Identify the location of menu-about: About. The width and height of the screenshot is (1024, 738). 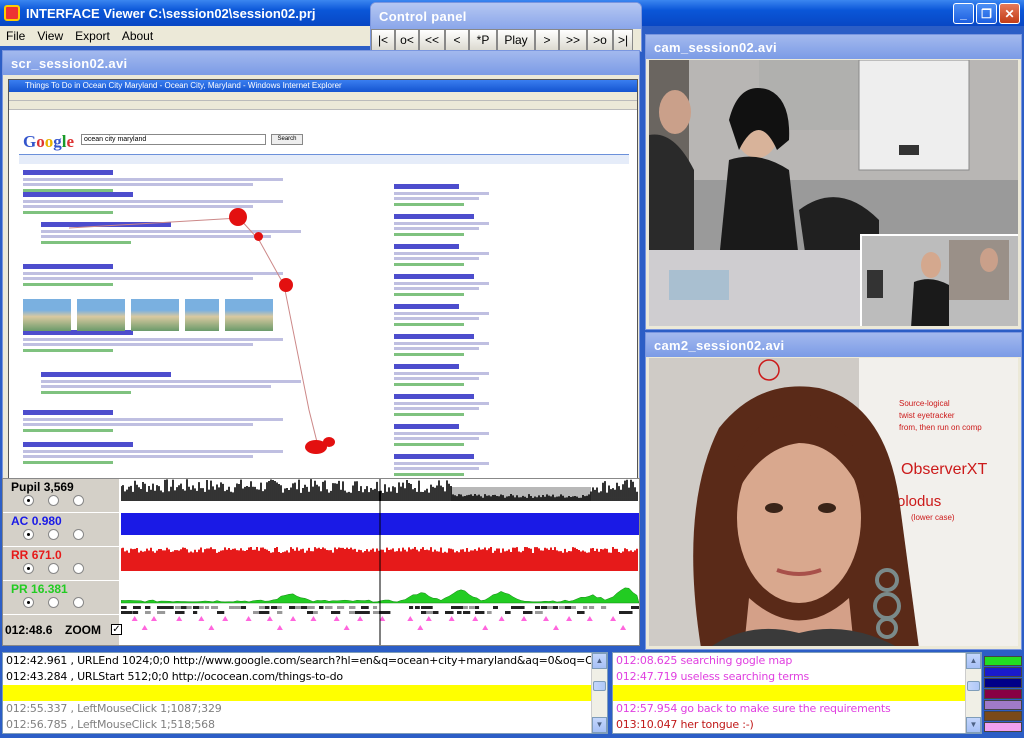
(140, 36).